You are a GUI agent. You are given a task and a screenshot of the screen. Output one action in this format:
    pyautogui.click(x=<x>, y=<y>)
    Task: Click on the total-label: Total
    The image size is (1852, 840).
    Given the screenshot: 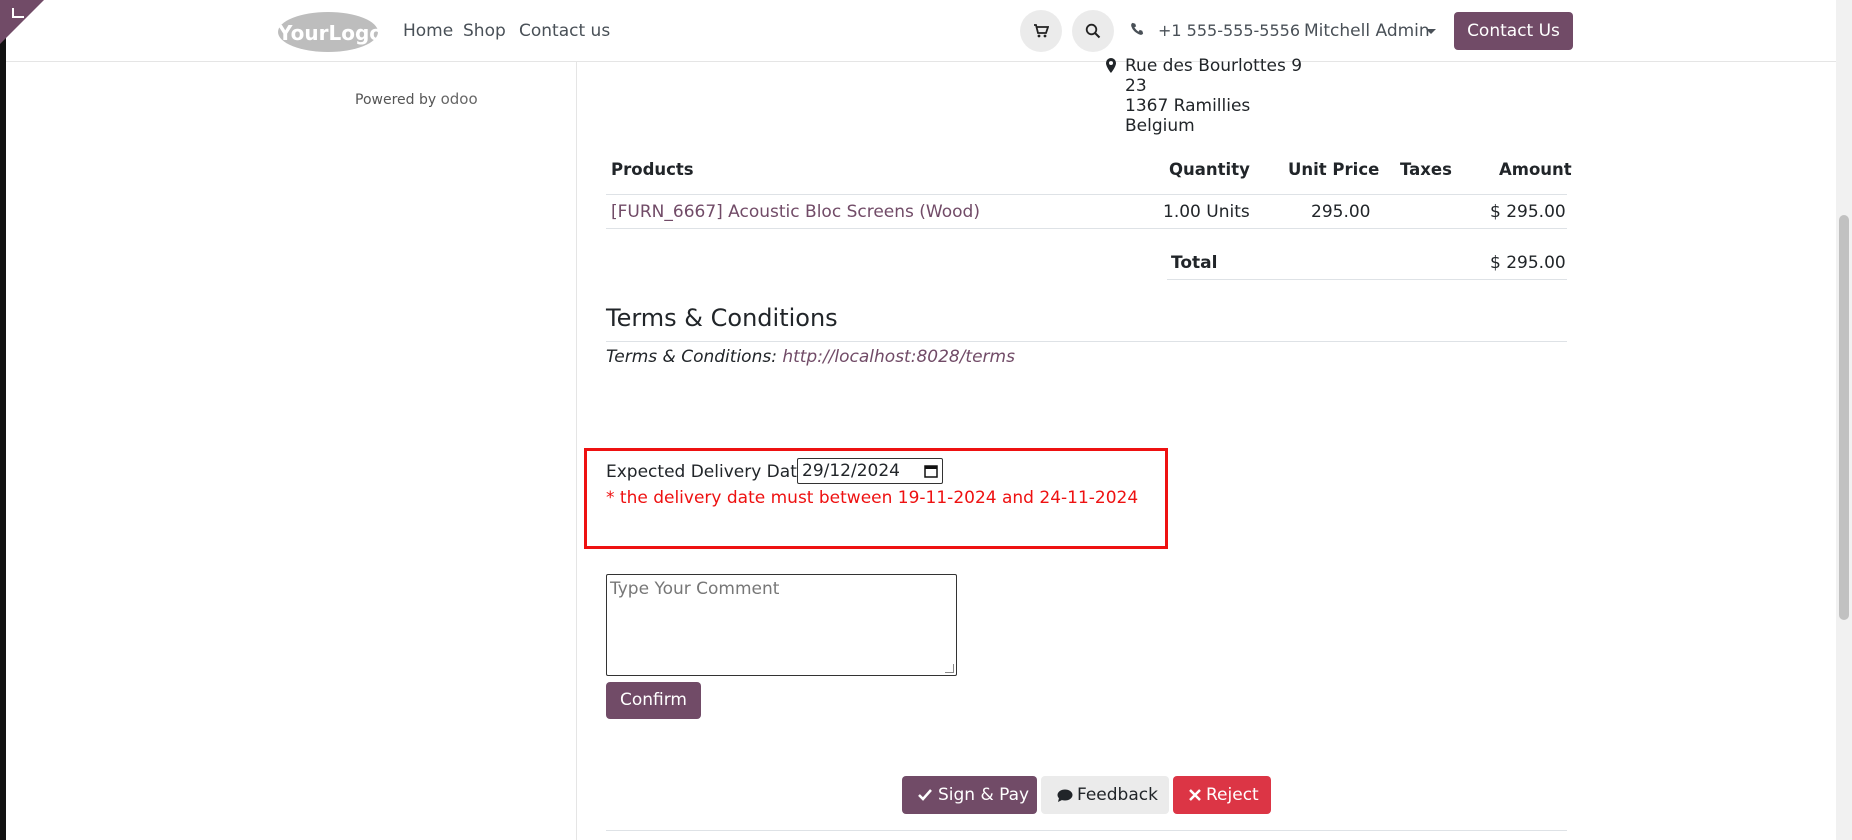 What is the action you would take?
    pyautogui.click(x=1194, y=263)
    